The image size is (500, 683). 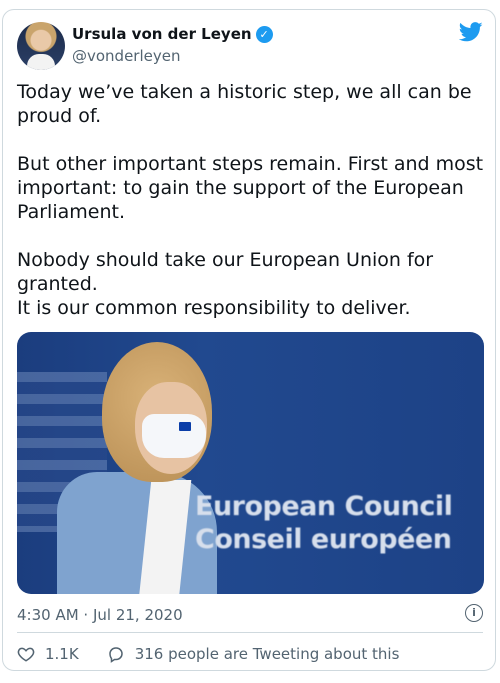 I want to click on eu-flag-icon, so click(x=185, y=426).